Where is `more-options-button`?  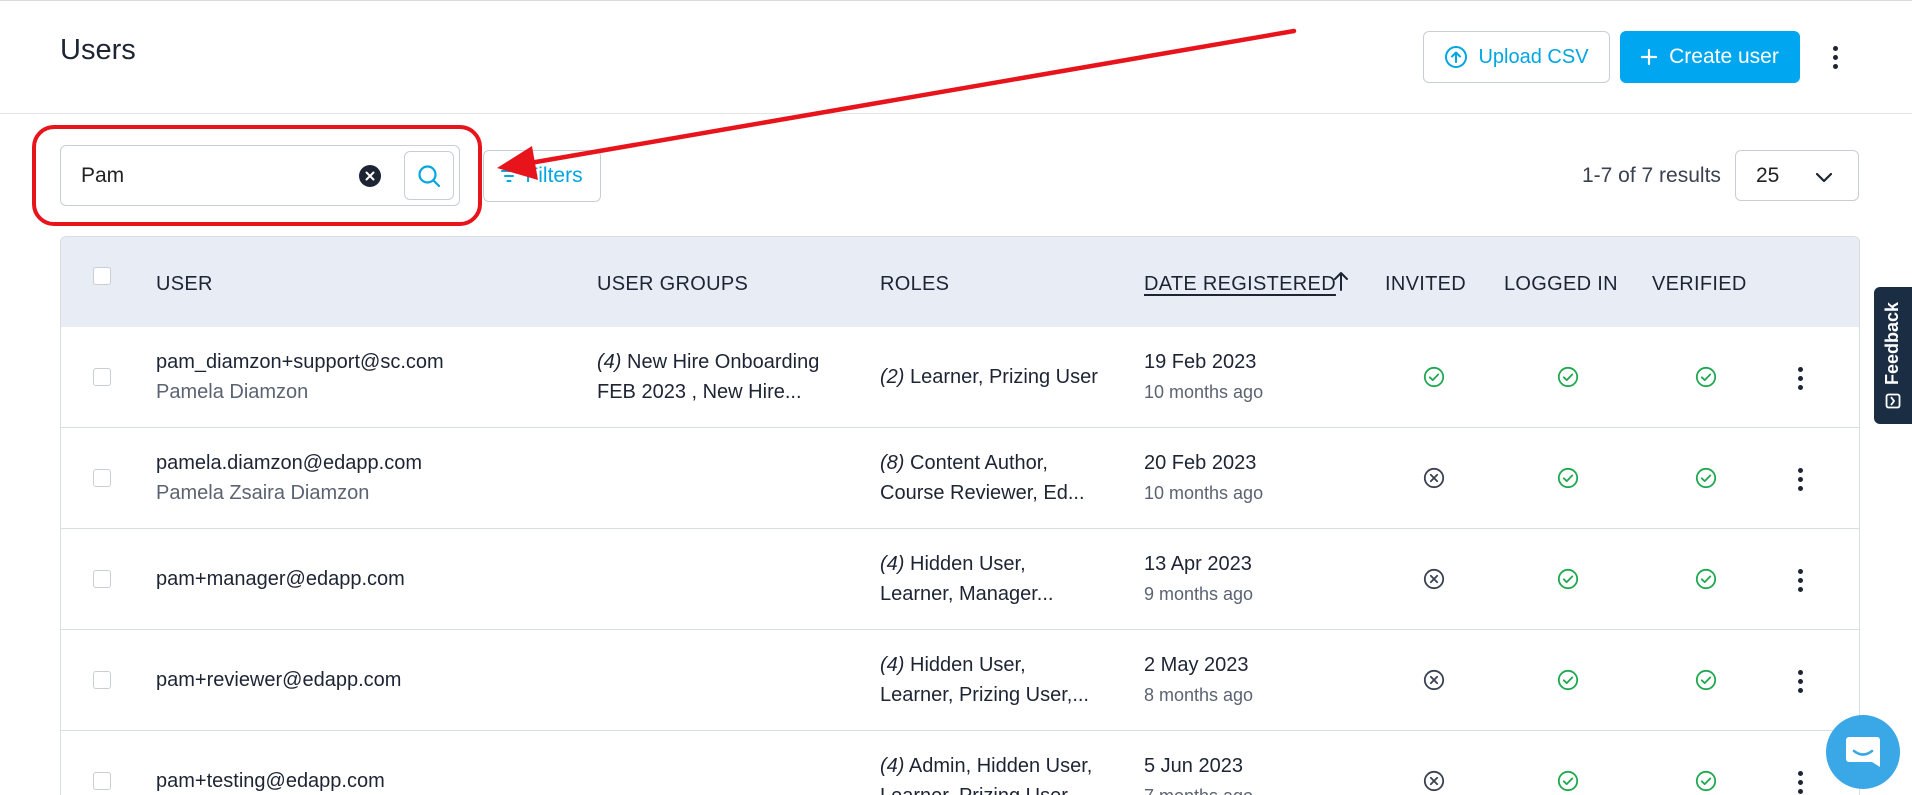 more-options-button is located at coordinates (1835, 57).